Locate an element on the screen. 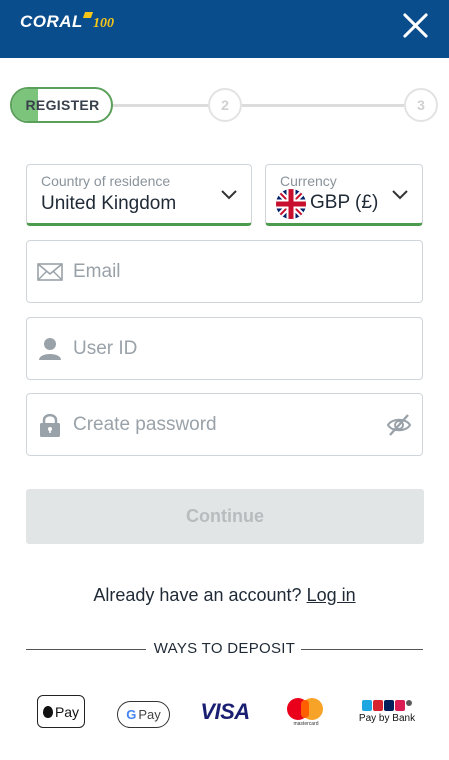  pay-by-bank-logo: Pay by Bank is located at coordinates (387, 712).